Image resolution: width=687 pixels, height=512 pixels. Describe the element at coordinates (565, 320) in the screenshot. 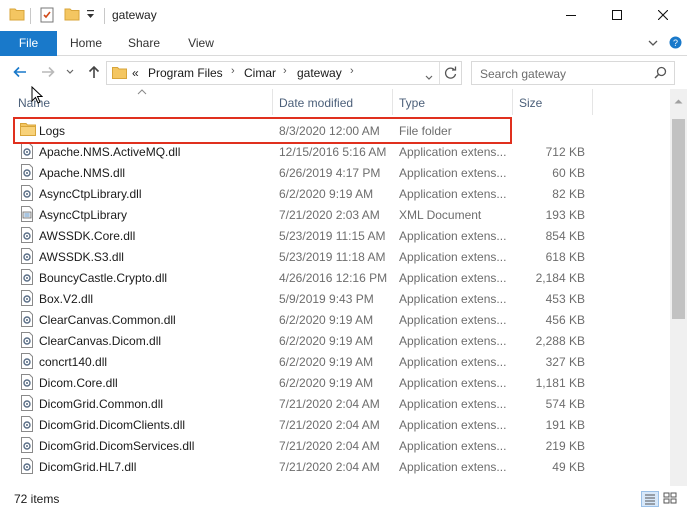

I see `file-size: 456 KB` at that location.